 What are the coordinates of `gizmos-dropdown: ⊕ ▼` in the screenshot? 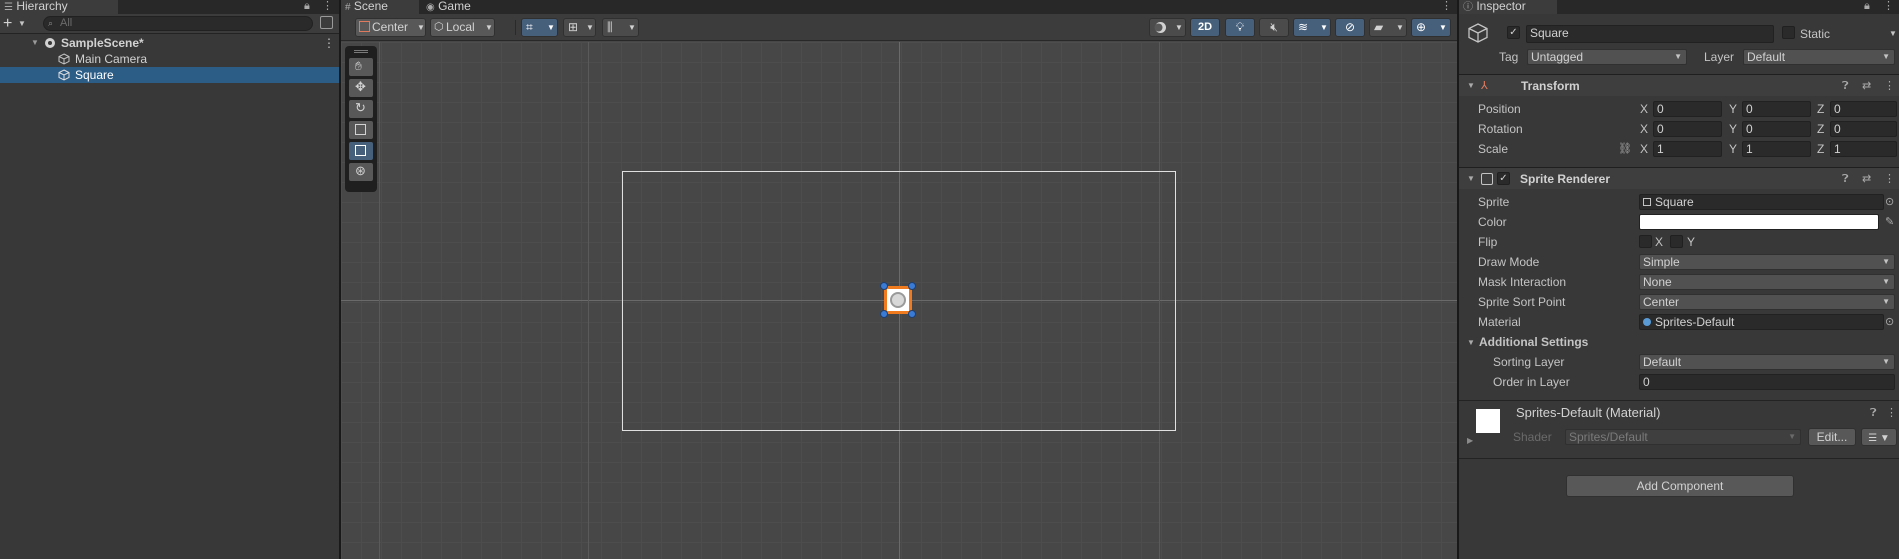 It's located at (1431, 27).